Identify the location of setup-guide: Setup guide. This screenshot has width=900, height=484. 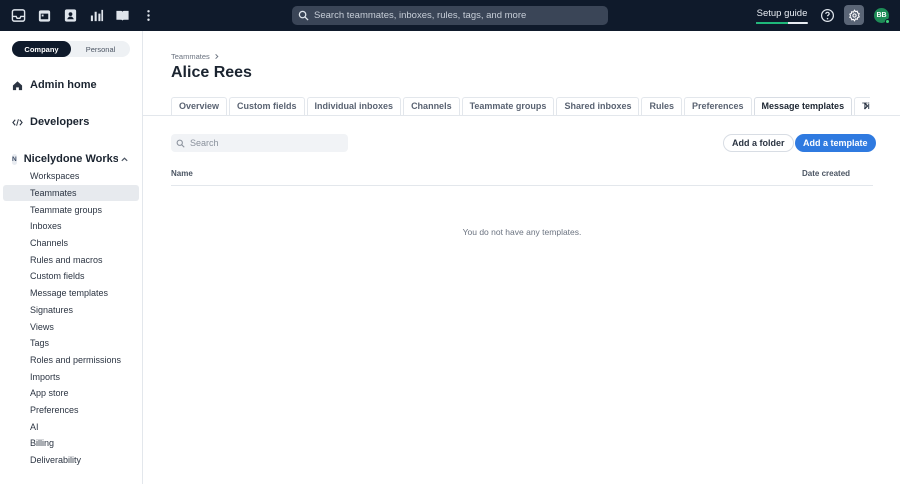
(782, 16).